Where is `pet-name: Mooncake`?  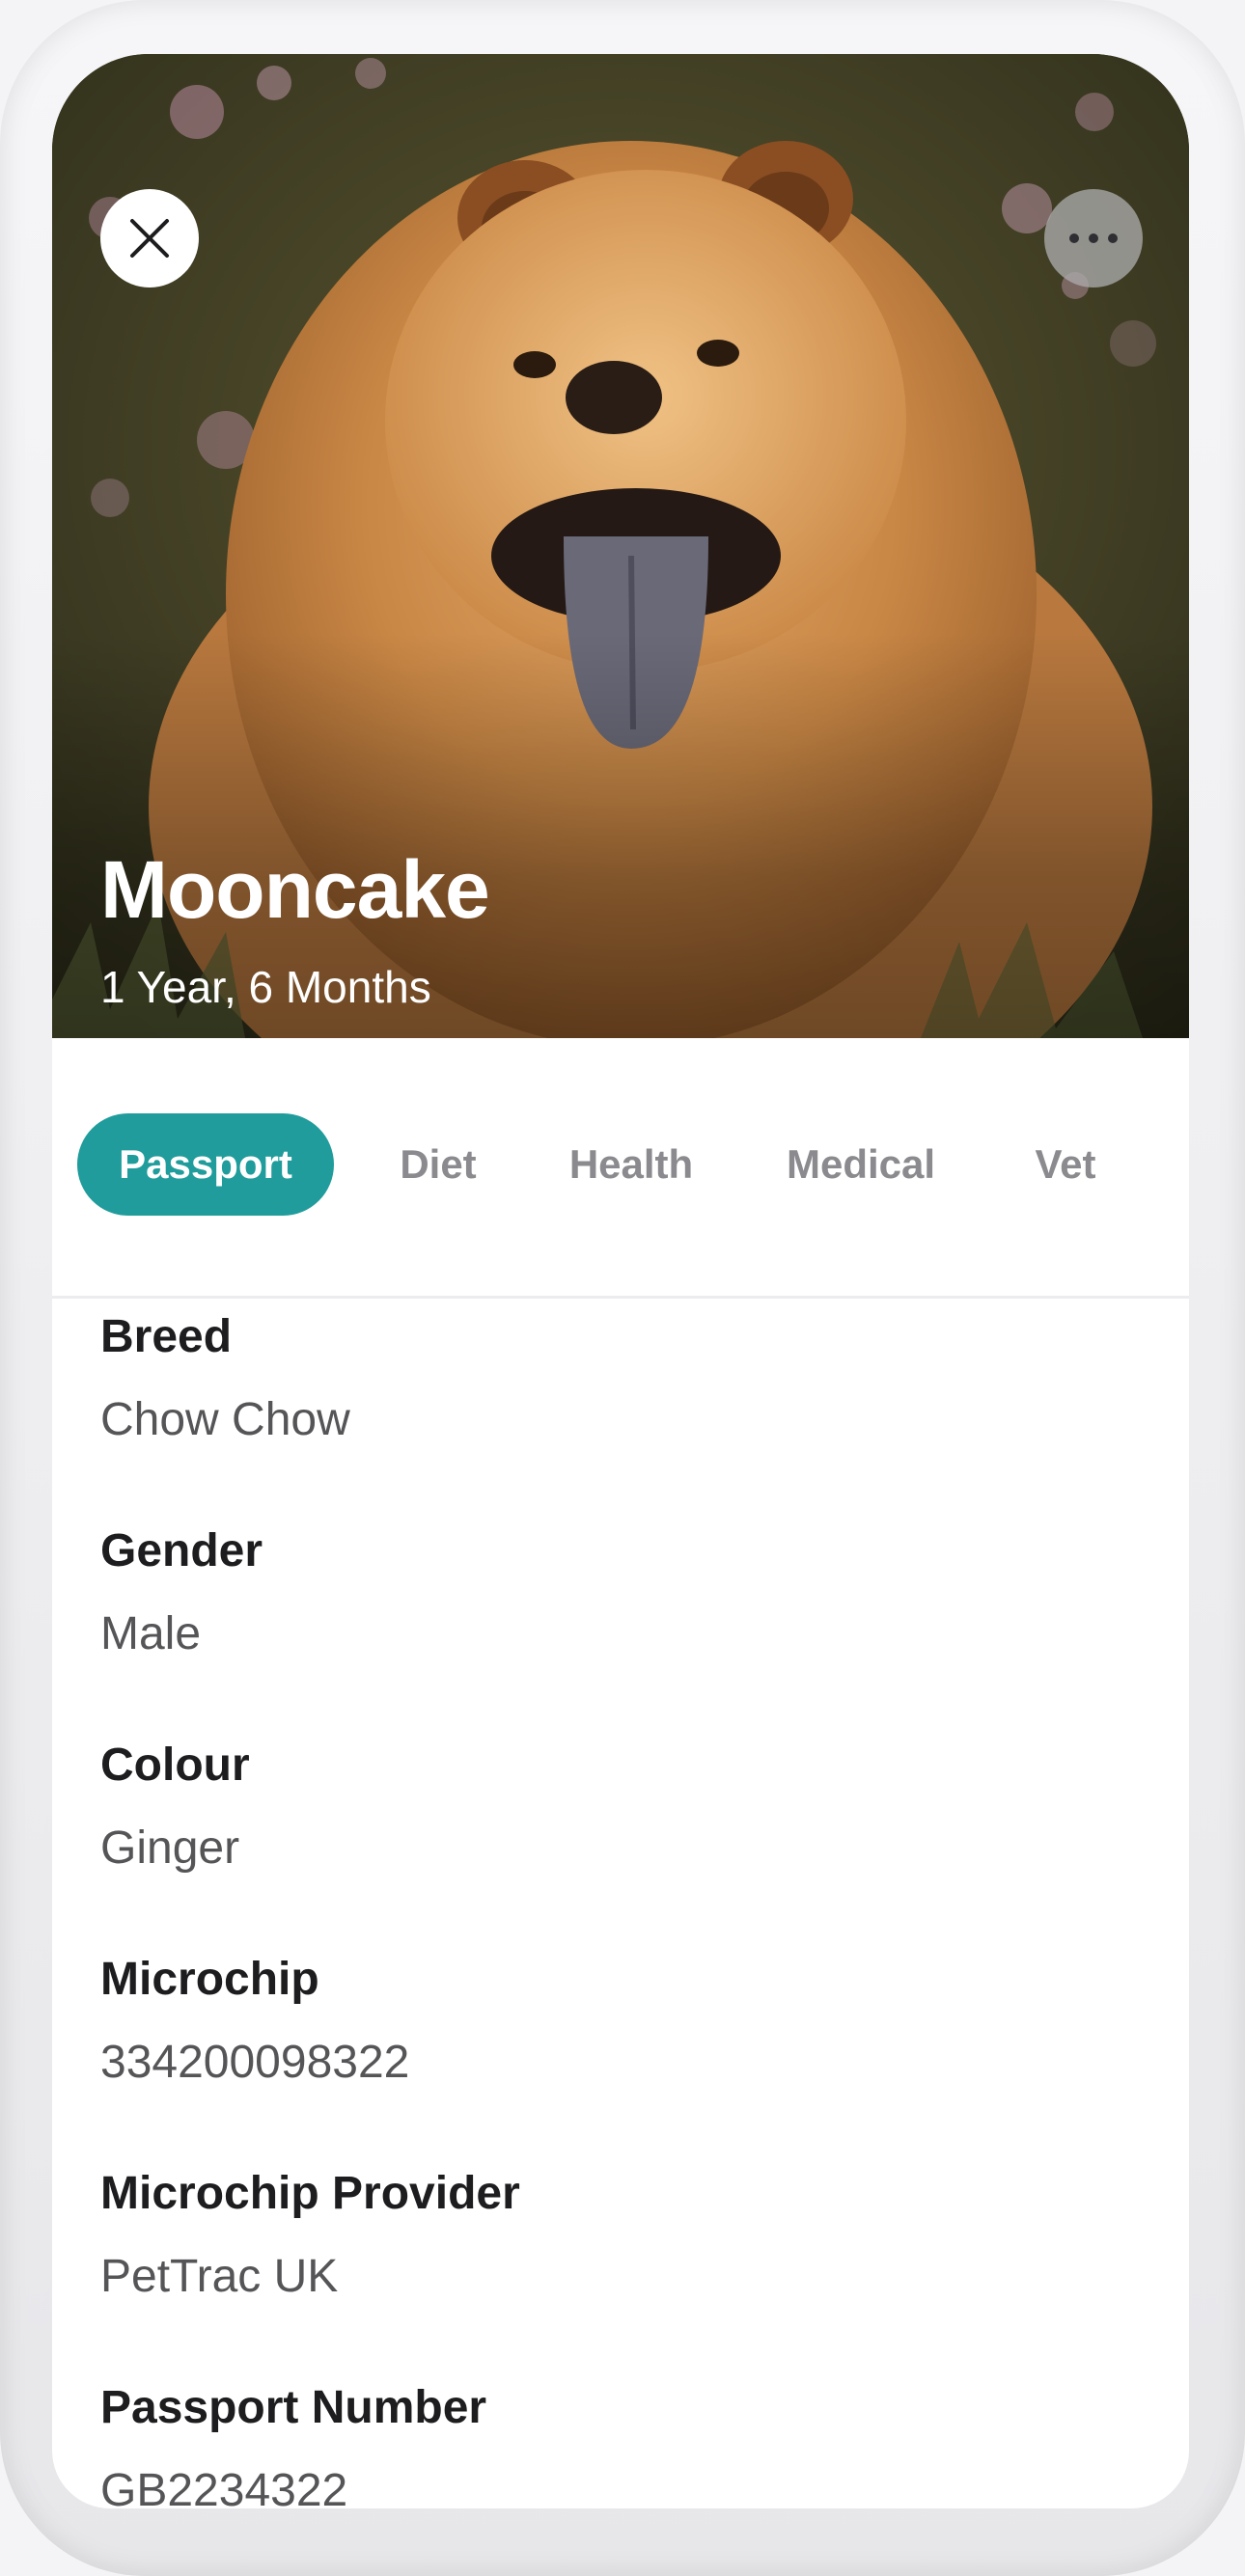 pet-name: Mooncake is located at coordinates (295, 890).